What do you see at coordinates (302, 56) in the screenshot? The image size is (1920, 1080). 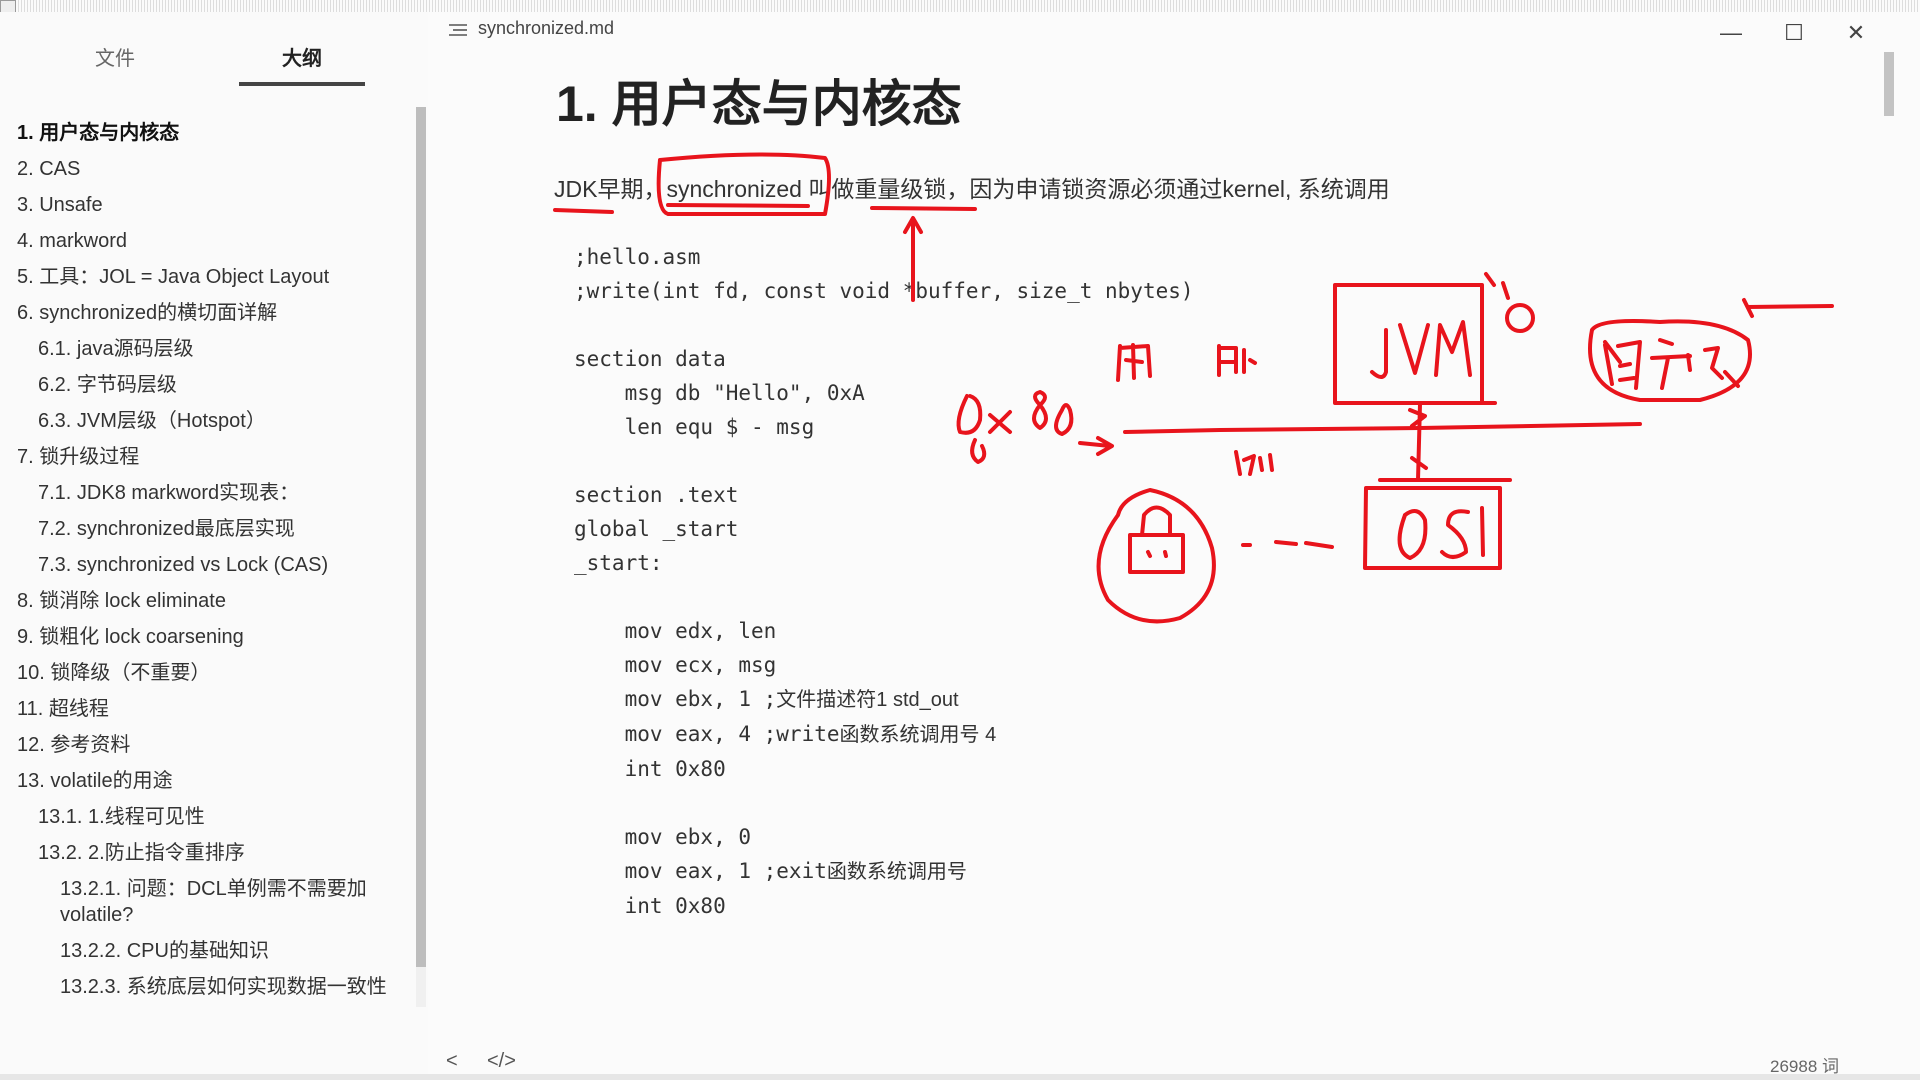 I see `tab-outline: 大纲` at bounding box center [302, 56].